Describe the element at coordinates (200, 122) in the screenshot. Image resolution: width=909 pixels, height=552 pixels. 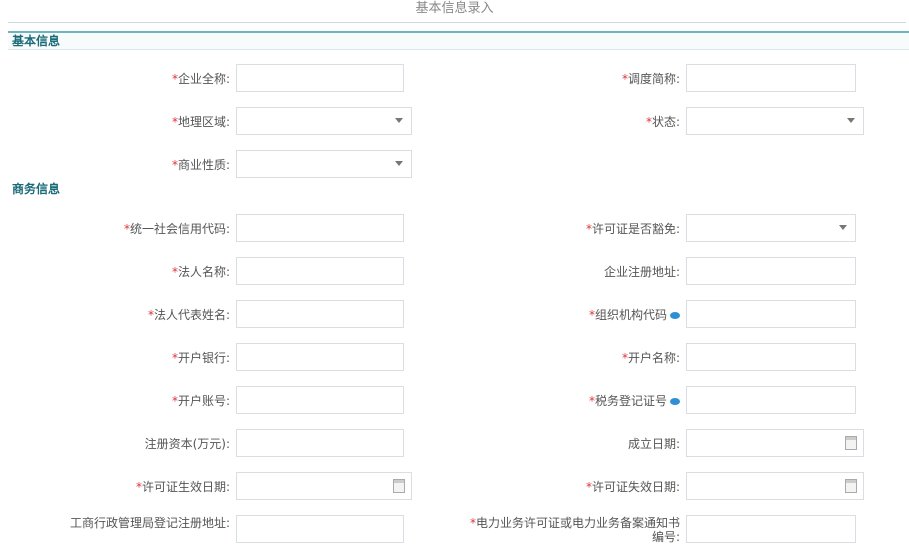
I see `region-label: *地理区域:` at that location.